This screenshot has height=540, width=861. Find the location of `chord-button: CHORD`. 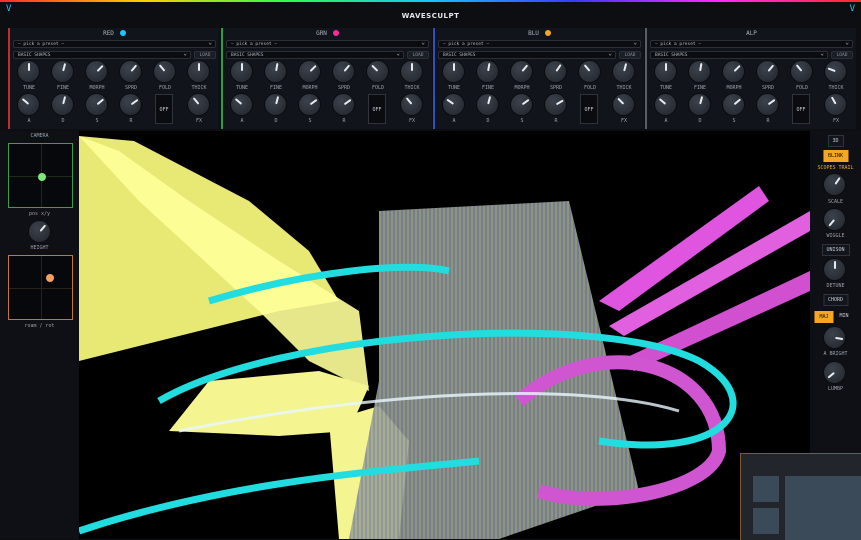

chord-button: CHORD is located at coordinates (835, 300).